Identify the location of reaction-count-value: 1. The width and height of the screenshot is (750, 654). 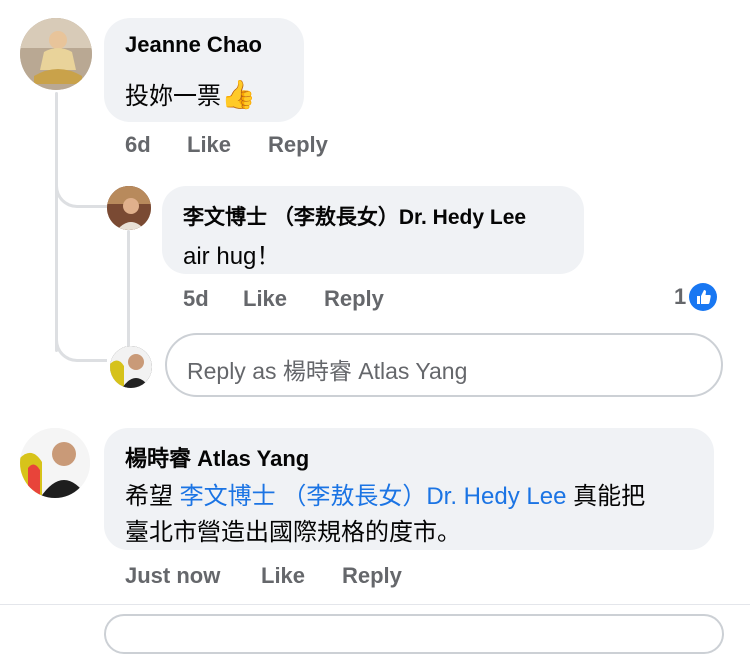
(680, 296).